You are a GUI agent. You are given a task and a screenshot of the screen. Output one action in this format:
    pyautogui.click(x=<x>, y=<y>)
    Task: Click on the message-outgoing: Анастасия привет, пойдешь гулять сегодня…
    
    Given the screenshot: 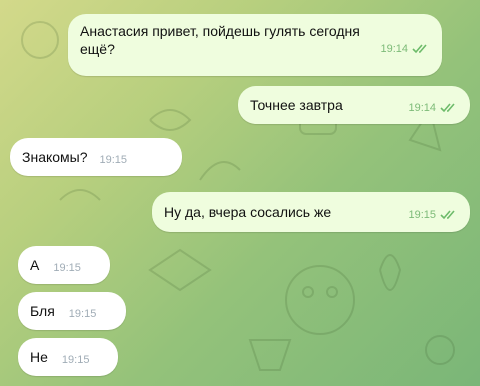 What is the action you would take?
    pyautogui.click(x=255, y=45)
    